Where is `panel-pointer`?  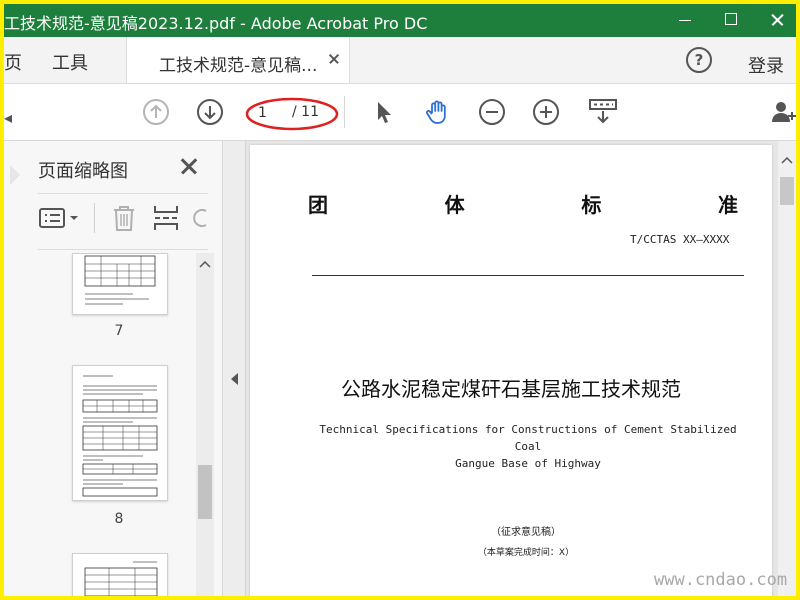 panel-pointer is located at coordinates (15, 175).